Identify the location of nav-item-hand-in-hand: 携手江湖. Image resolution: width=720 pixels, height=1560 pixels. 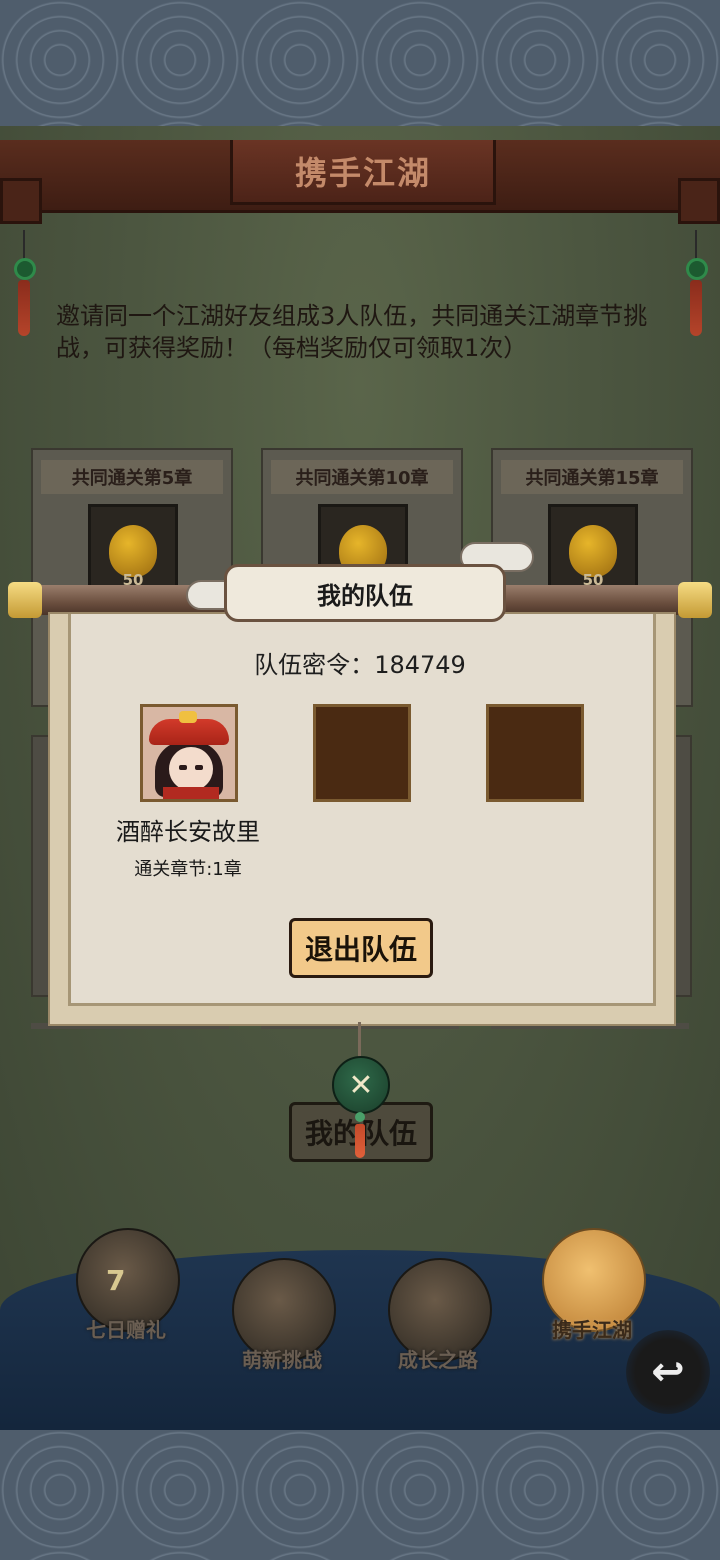
(592, 1288).